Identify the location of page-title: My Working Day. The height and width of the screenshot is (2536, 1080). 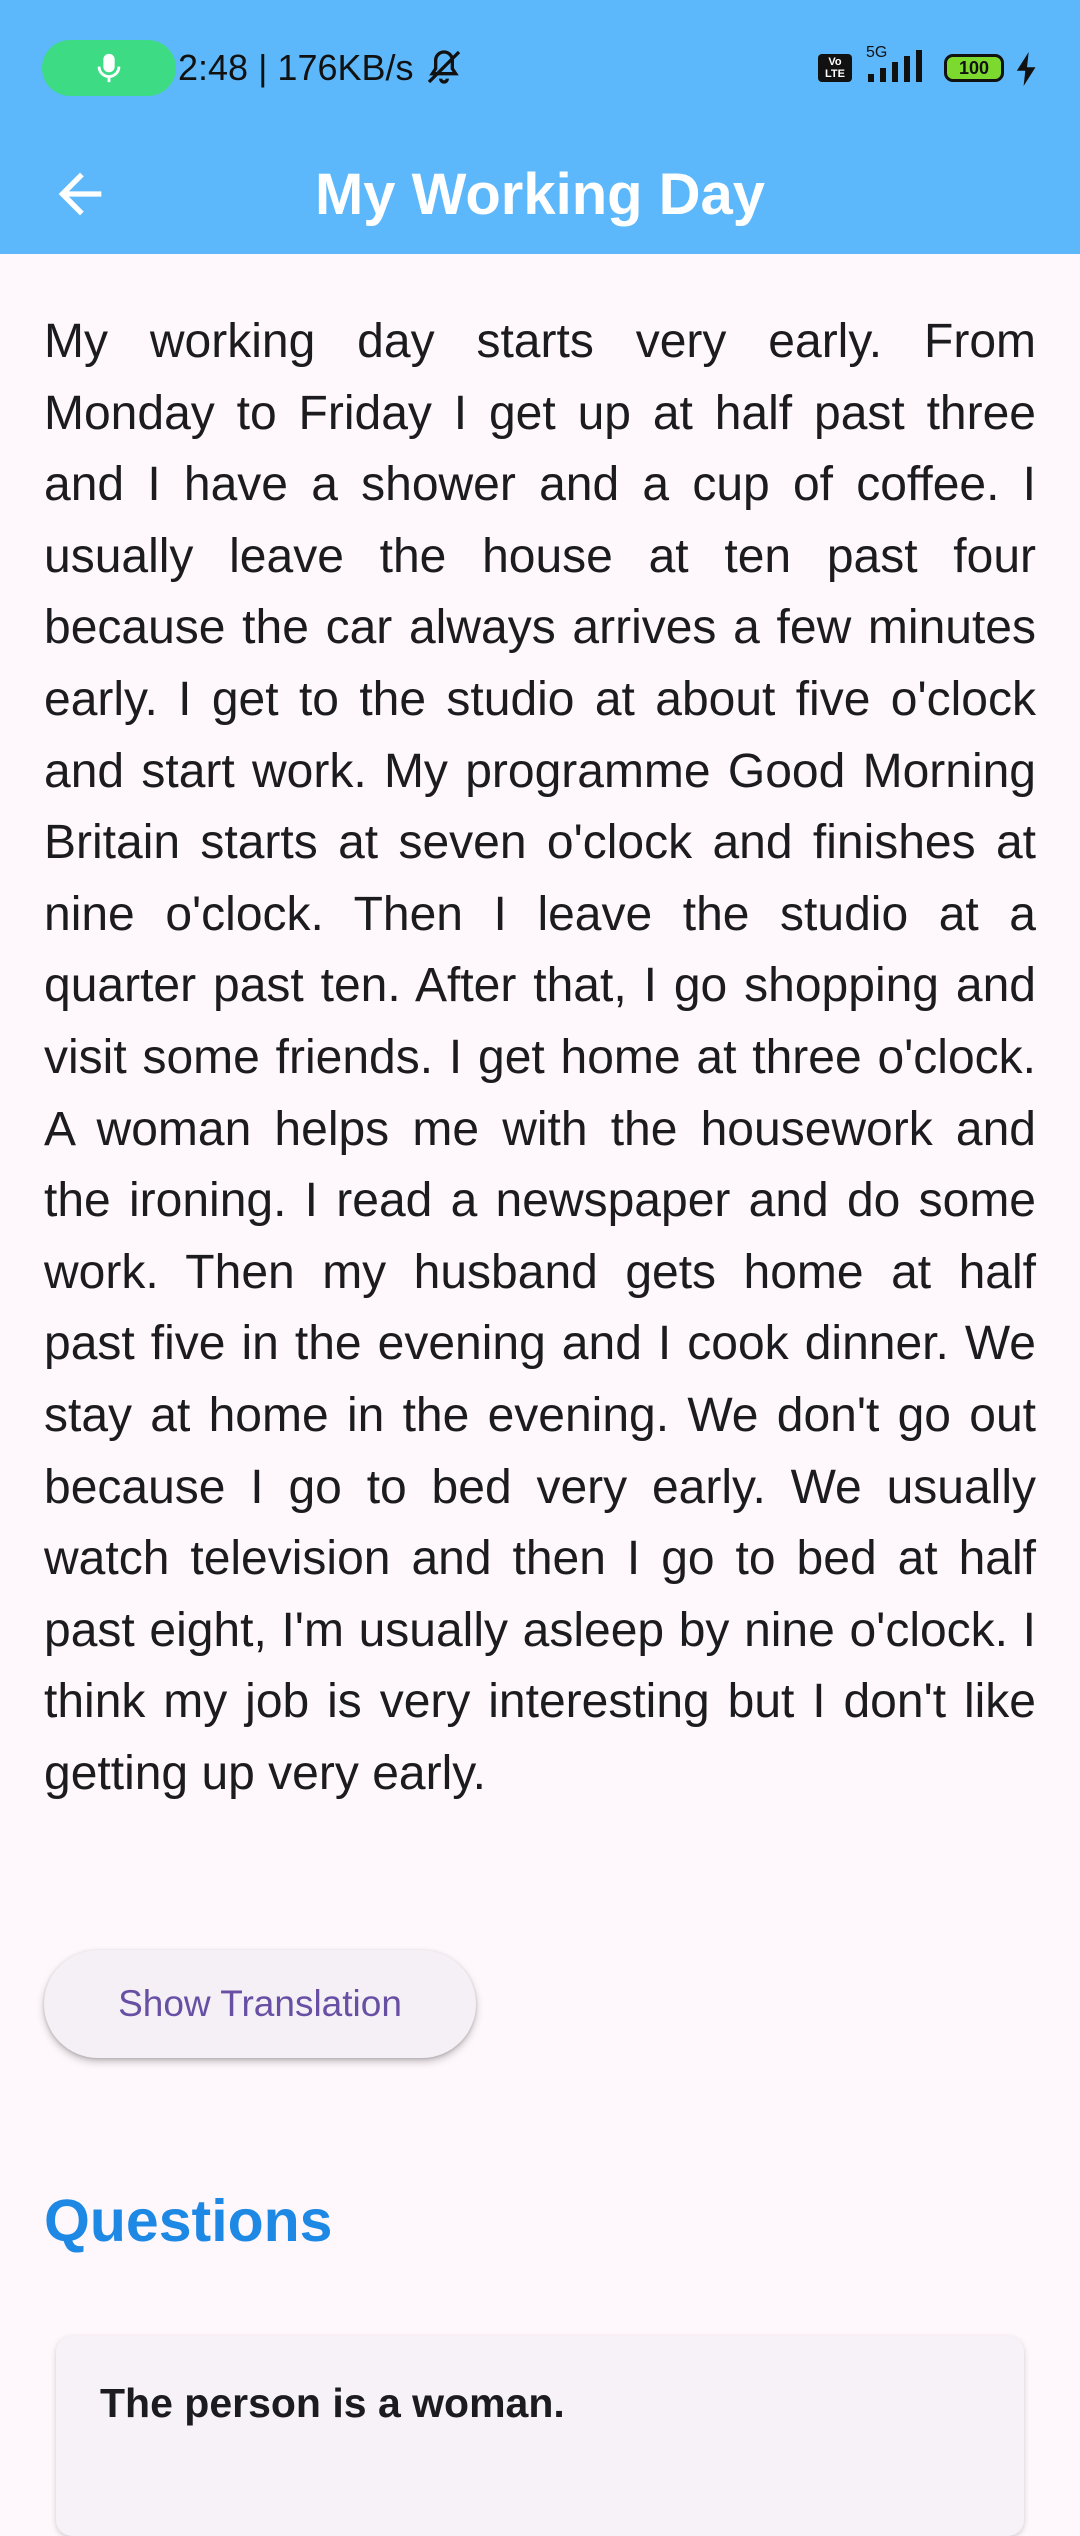
(540, 194).